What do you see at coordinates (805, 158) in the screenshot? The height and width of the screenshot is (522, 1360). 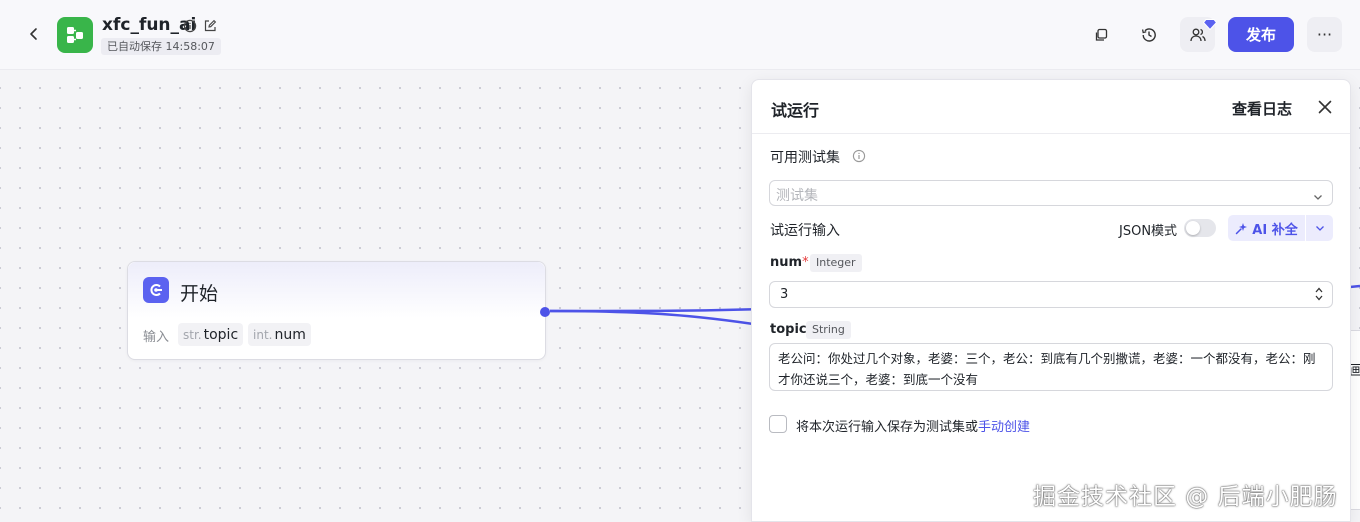 I see `testset-label: 可用测试集` at bounding box center [805, 158].